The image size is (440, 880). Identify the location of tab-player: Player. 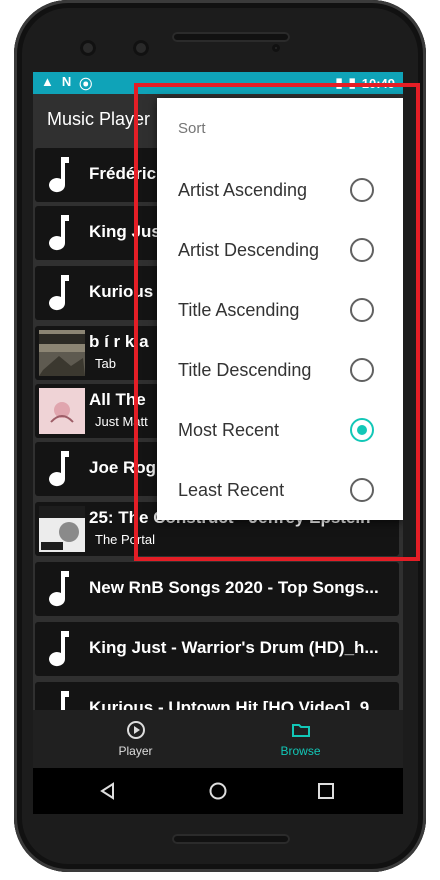
(135, 739).